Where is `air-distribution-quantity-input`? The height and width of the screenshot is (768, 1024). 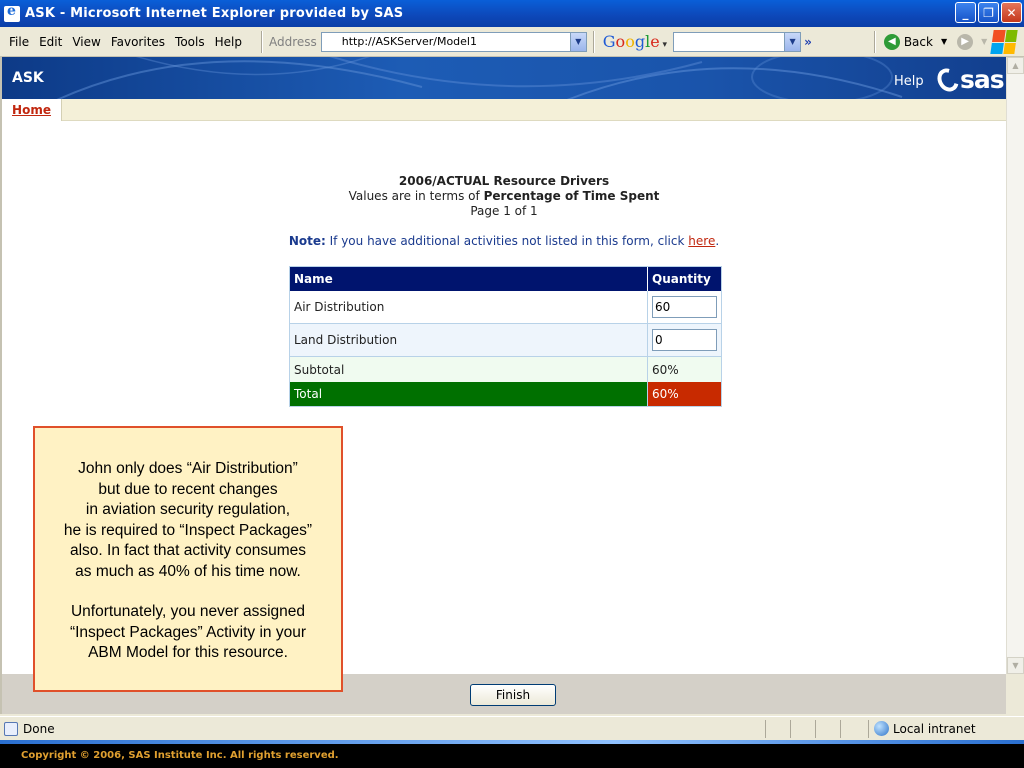
air-distribution-quantity-input is located at coordinates (684, 307).